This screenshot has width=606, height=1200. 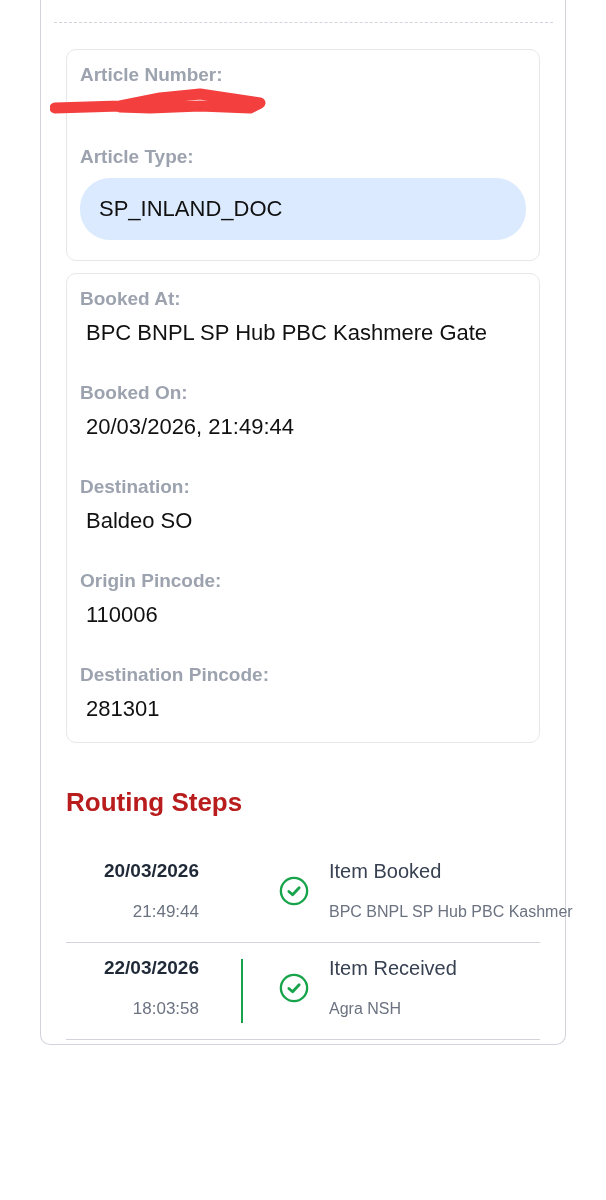 What do you see at coordinates (155, 802) in the screenshot?
I see `section-heading: Routing Steps` at bounding box center [155, 802].